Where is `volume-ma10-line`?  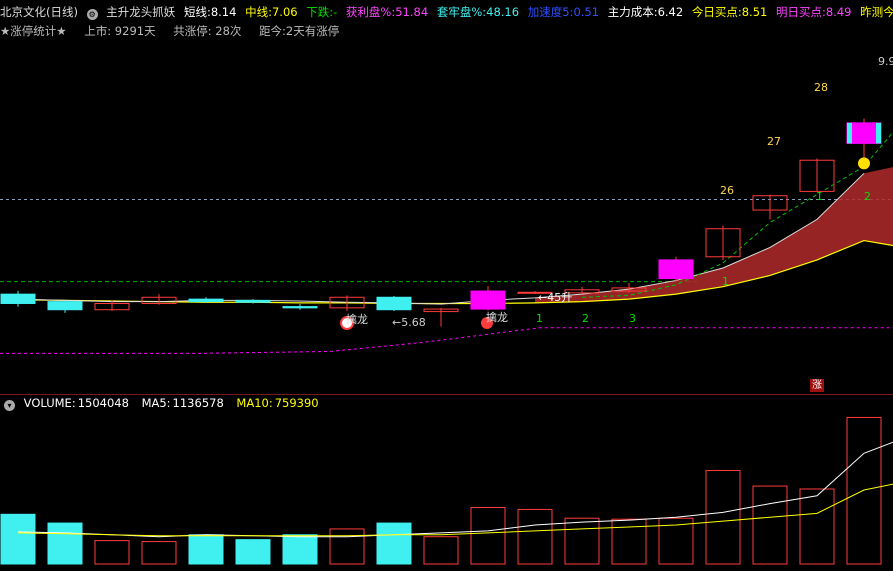 volume-ma10-line is located at coordinates (455, 510).